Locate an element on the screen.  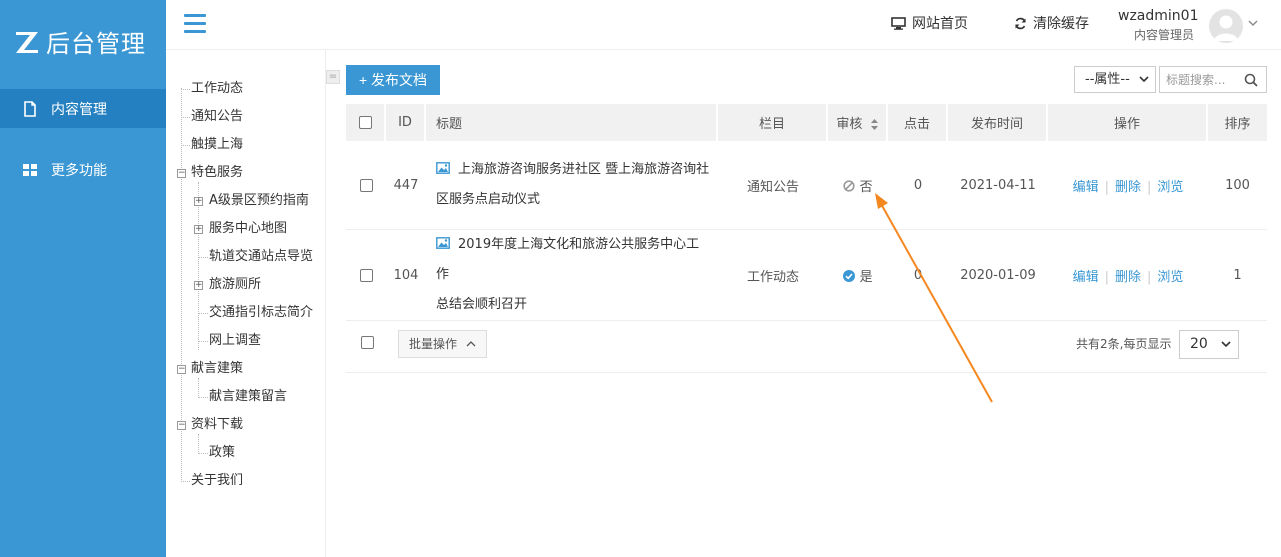
header-column: 栏目 is located at coordinates (773, 122).